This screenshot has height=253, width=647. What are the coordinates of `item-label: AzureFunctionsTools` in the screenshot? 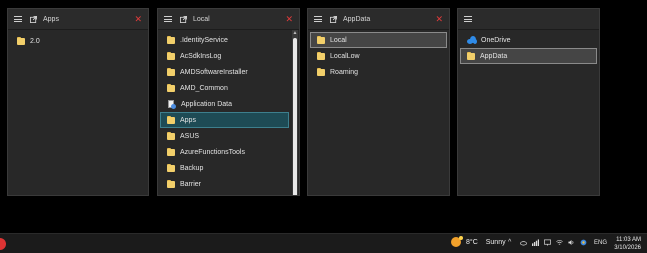 It's located at (212, 152).